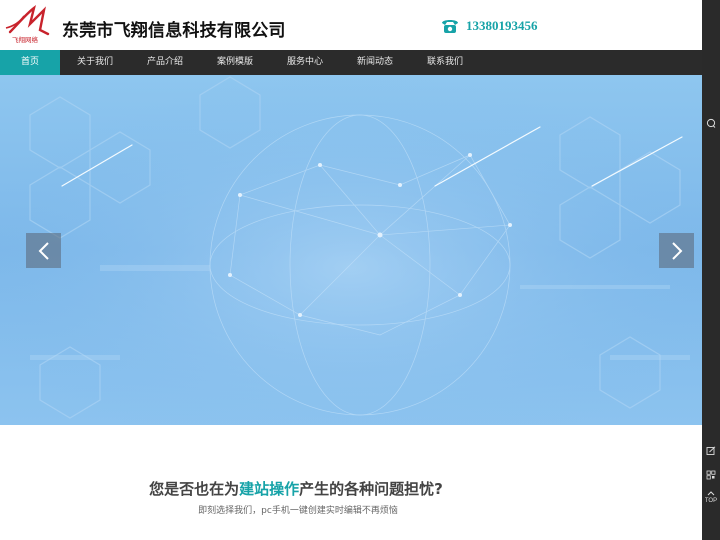 This screenshot has height=540, width=720. What do you see at coordinates (269, 489) in the screenshot?
I see `section-title-highlight: 建站操作` at bounding box center [269, 489].